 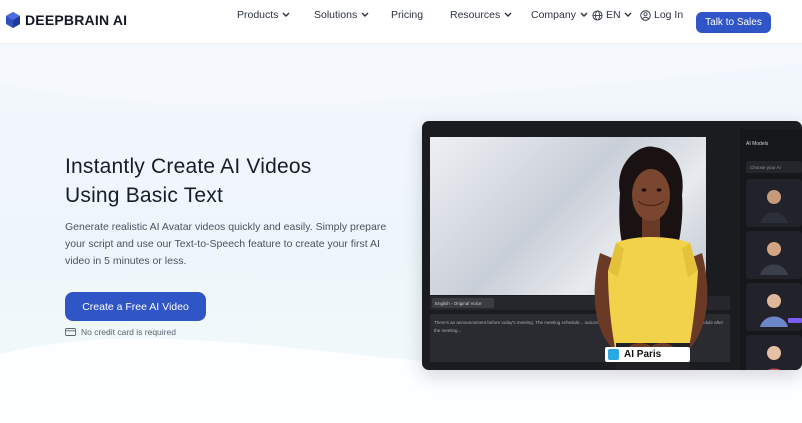 I want to click on nav-item-products: Products, so click(x=263, y=15).